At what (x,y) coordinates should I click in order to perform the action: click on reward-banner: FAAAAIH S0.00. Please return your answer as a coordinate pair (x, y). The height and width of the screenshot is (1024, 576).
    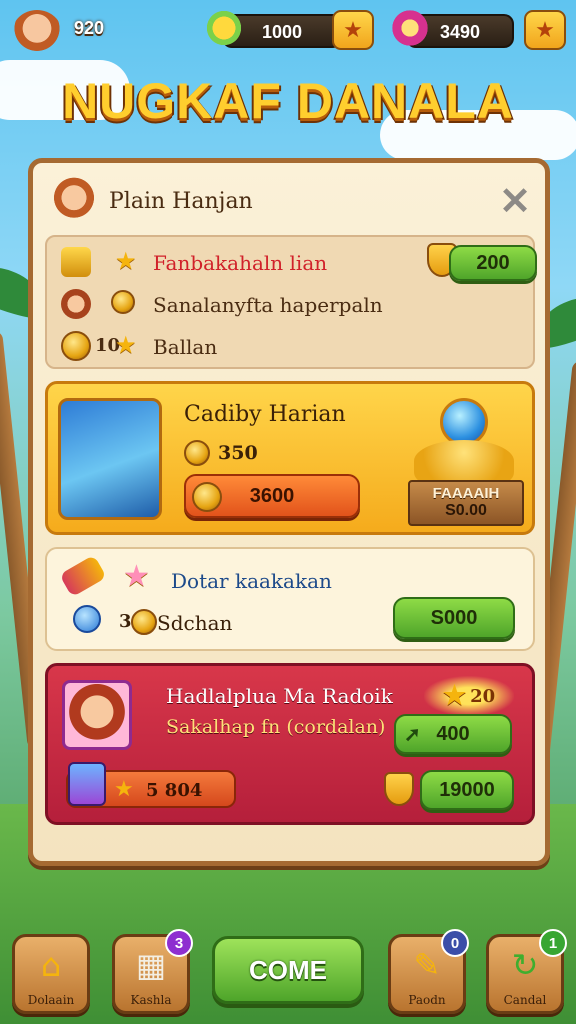
    Looking at the image, I should click on (466, 503).